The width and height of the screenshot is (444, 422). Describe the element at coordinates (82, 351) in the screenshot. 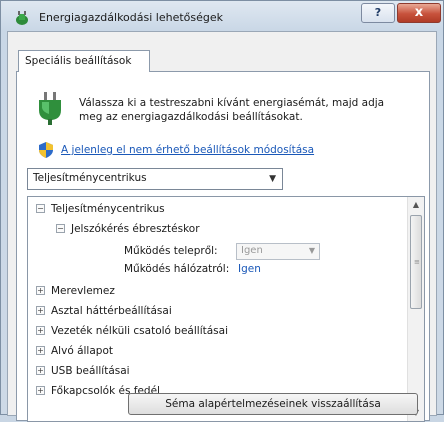

I see `tree-item-label: Alvó állapot` at that location.